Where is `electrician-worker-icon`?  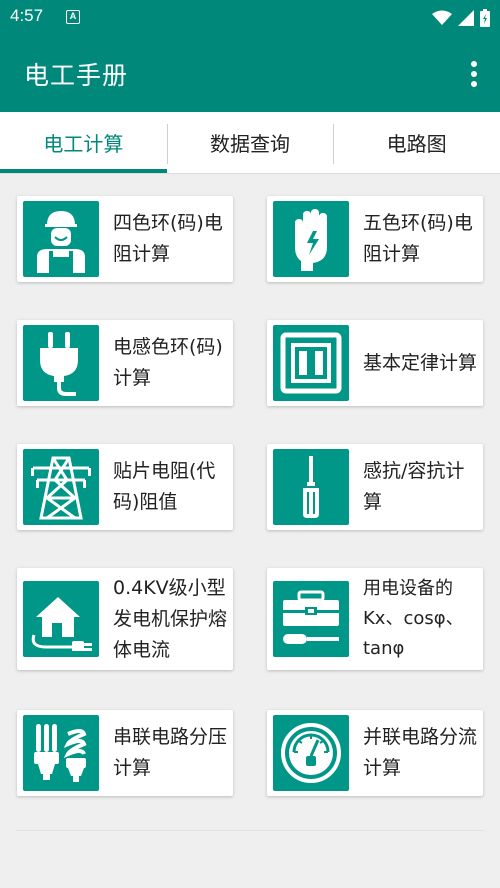
electrician-worker-icon is located at coordinates (61, 239).